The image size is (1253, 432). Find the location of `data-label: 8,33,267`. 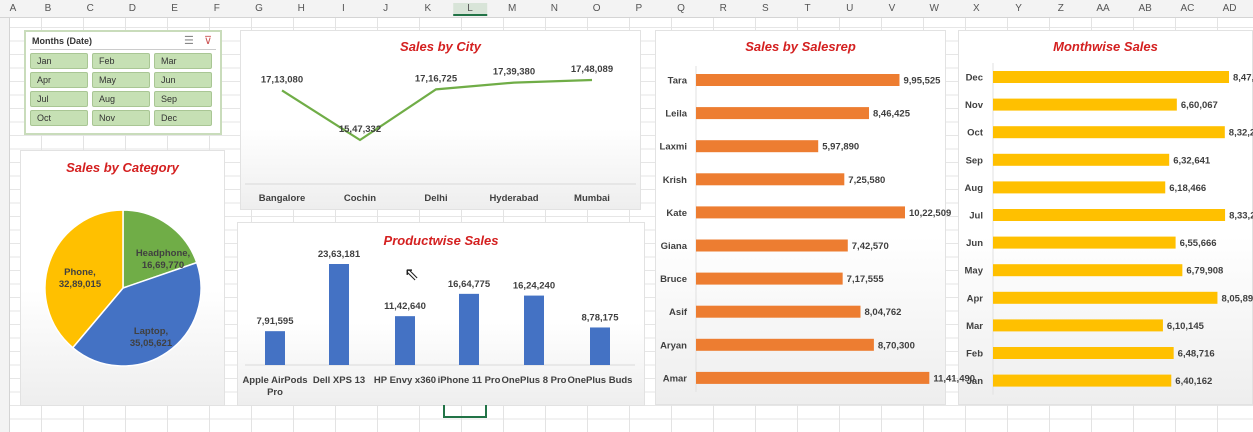

data-label: 8,33,267 is located at coordinates (1241, 216).